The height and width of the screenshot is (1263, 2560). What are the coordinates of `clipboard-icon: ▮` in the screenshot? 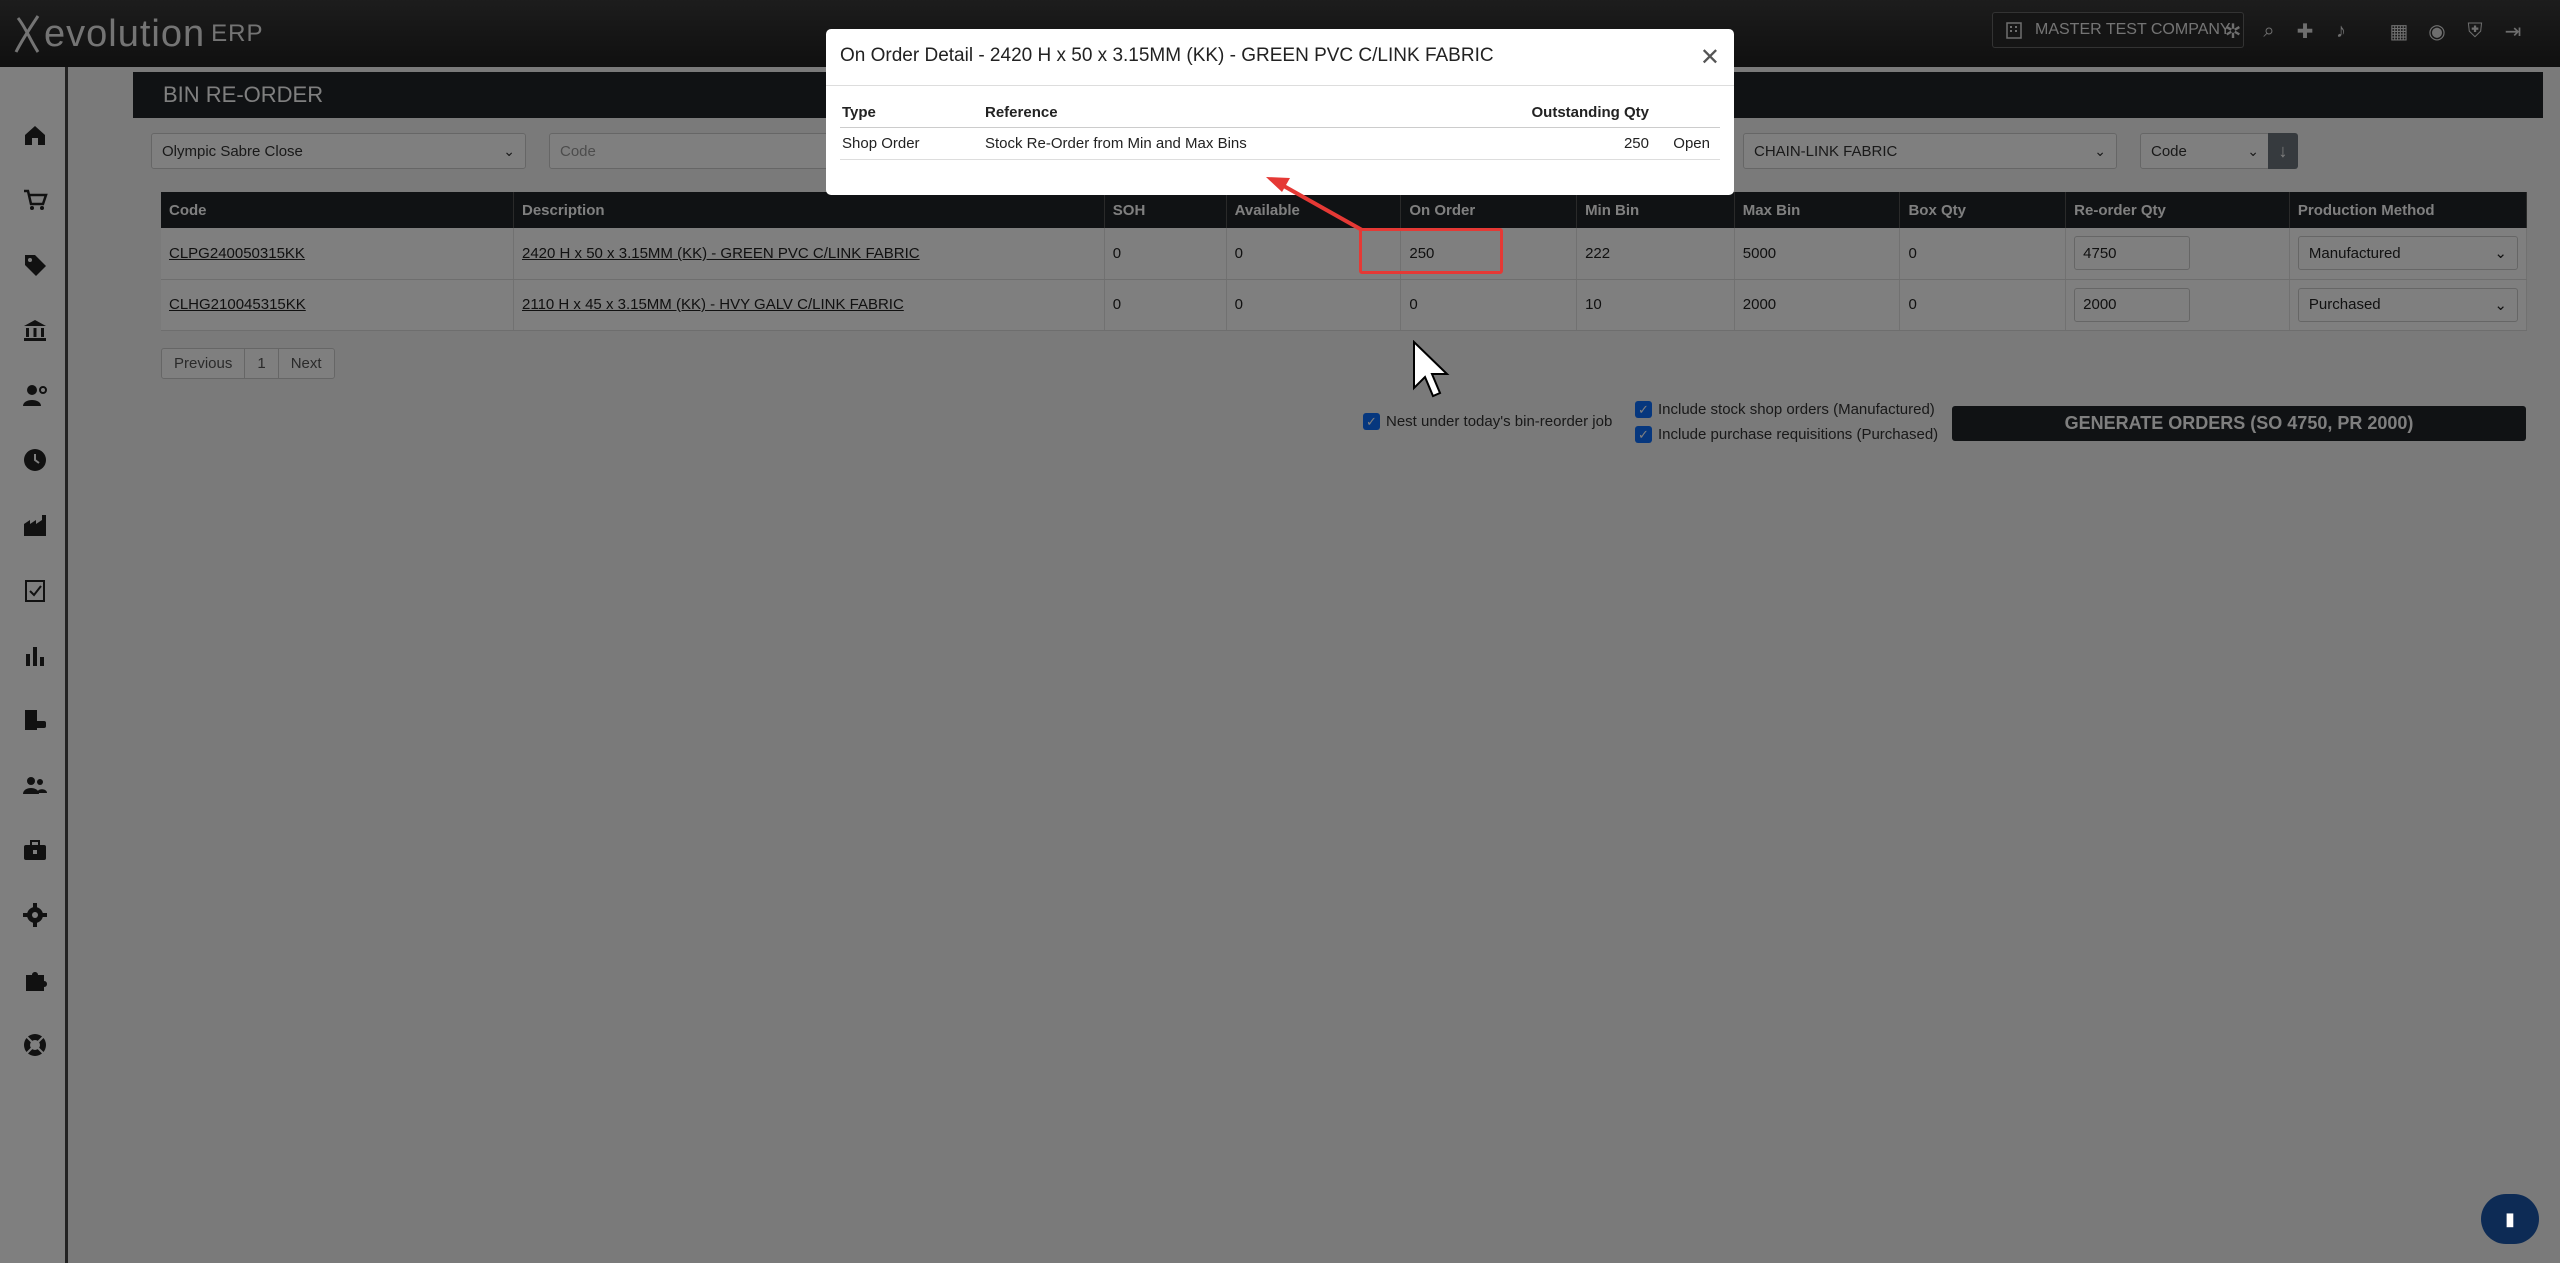 It's located at (2510, 1218).